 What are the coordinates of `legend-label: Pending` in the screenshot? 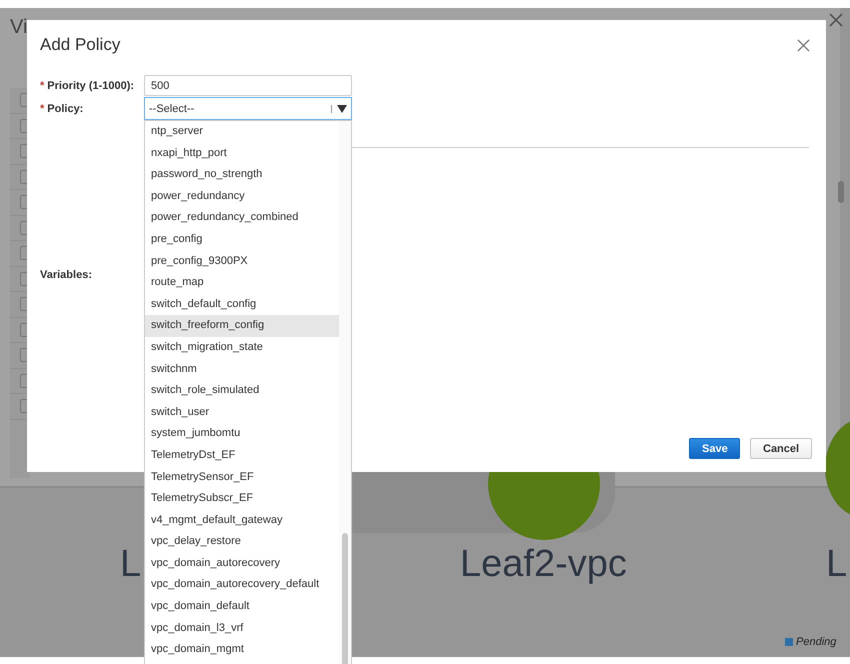 It's located at (816, 642).